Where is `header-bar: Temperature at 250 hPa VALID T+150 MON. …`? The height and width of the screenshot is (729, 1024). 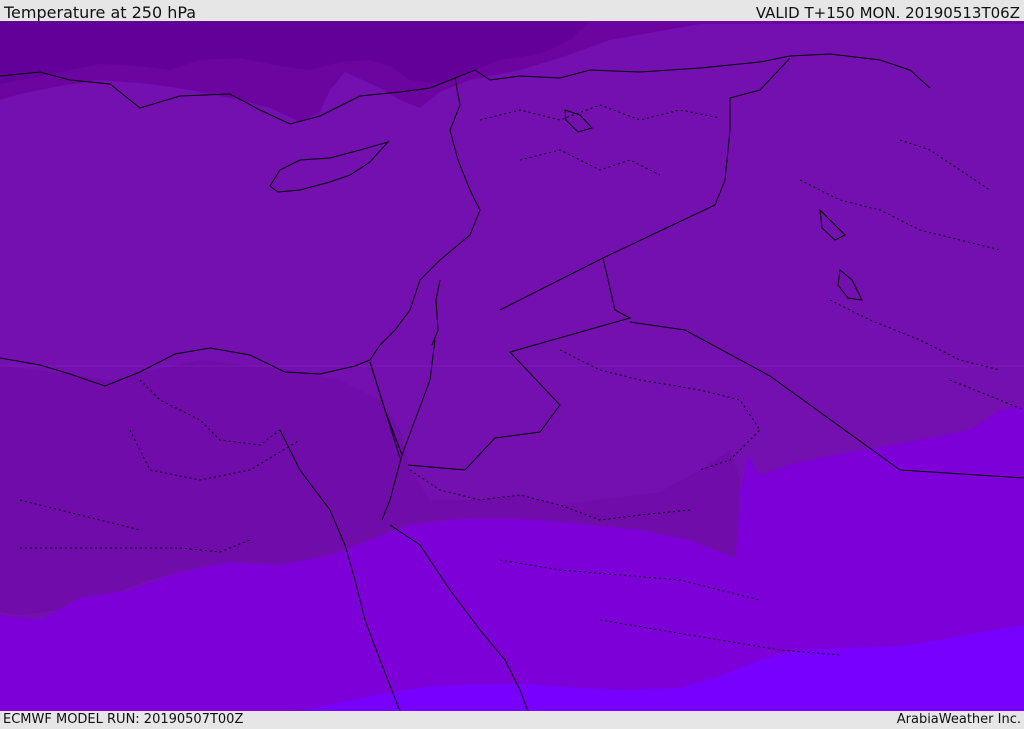 header-bar: Temperature at 250 hPa VALID T+150 MON. … is located at coordinates (512, 11).